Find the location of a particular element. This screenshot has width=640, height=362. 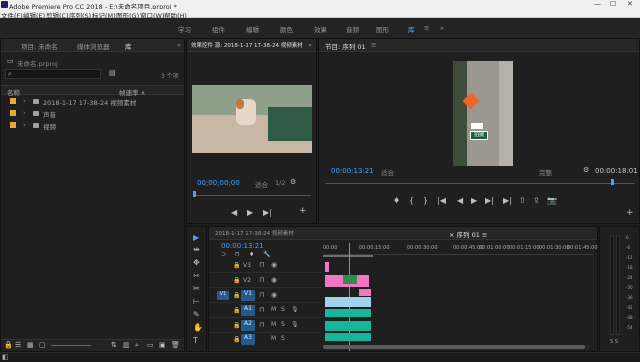

workspace-editing: 编辑 is located at coordinates (252, 29).